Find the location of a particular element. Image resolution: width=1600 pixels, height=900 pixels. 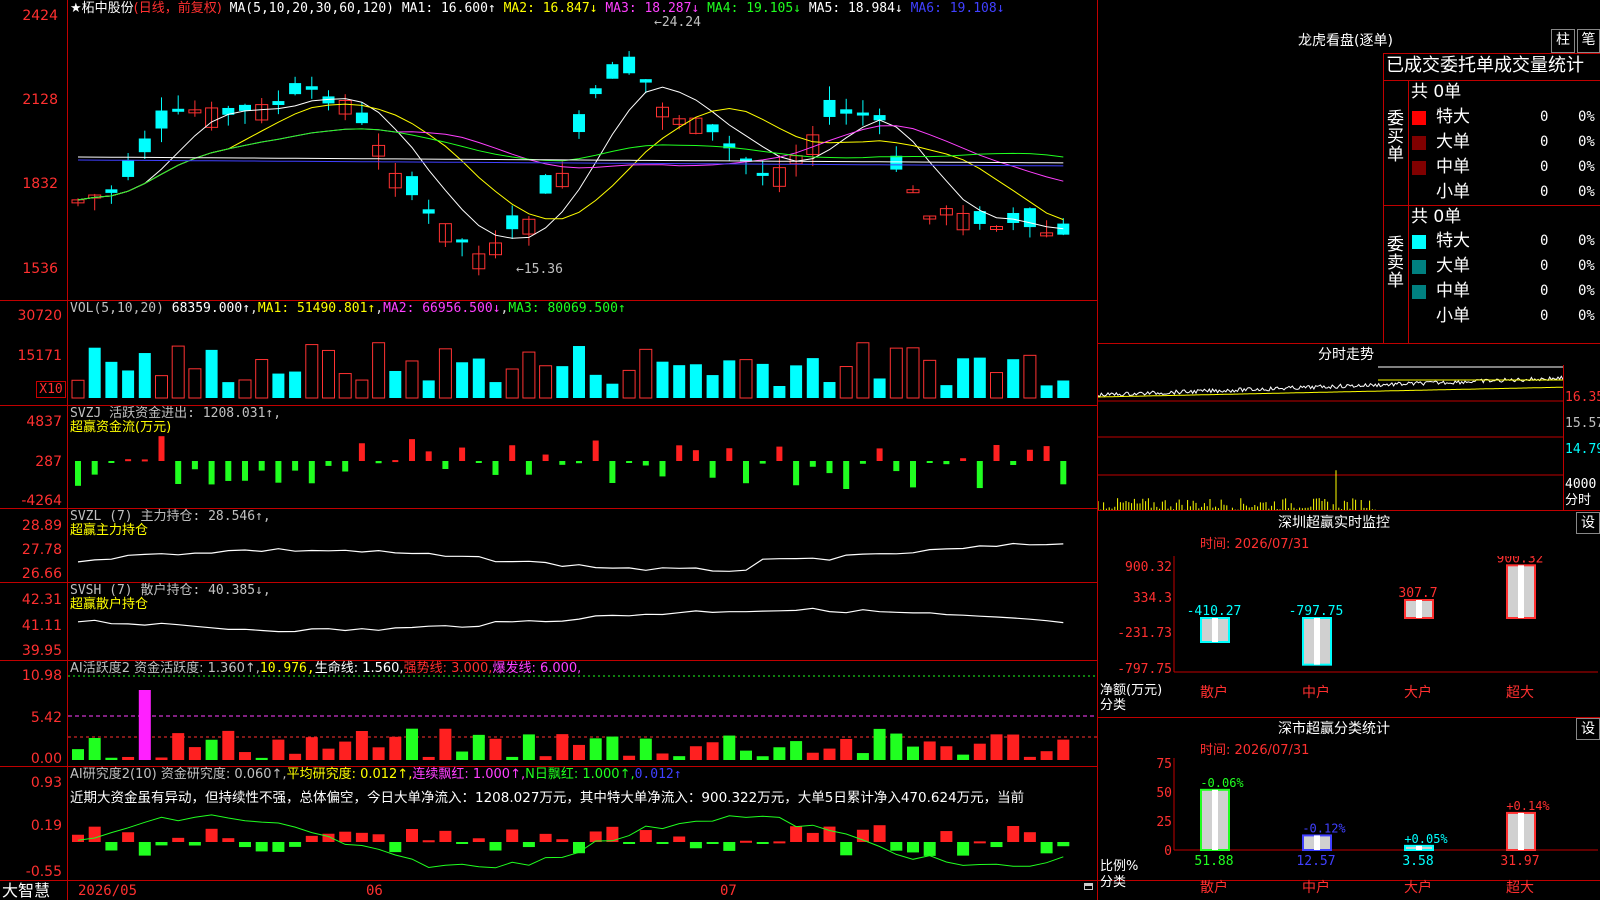

sscy-bar-hl is located at coordinates (1521, 831).